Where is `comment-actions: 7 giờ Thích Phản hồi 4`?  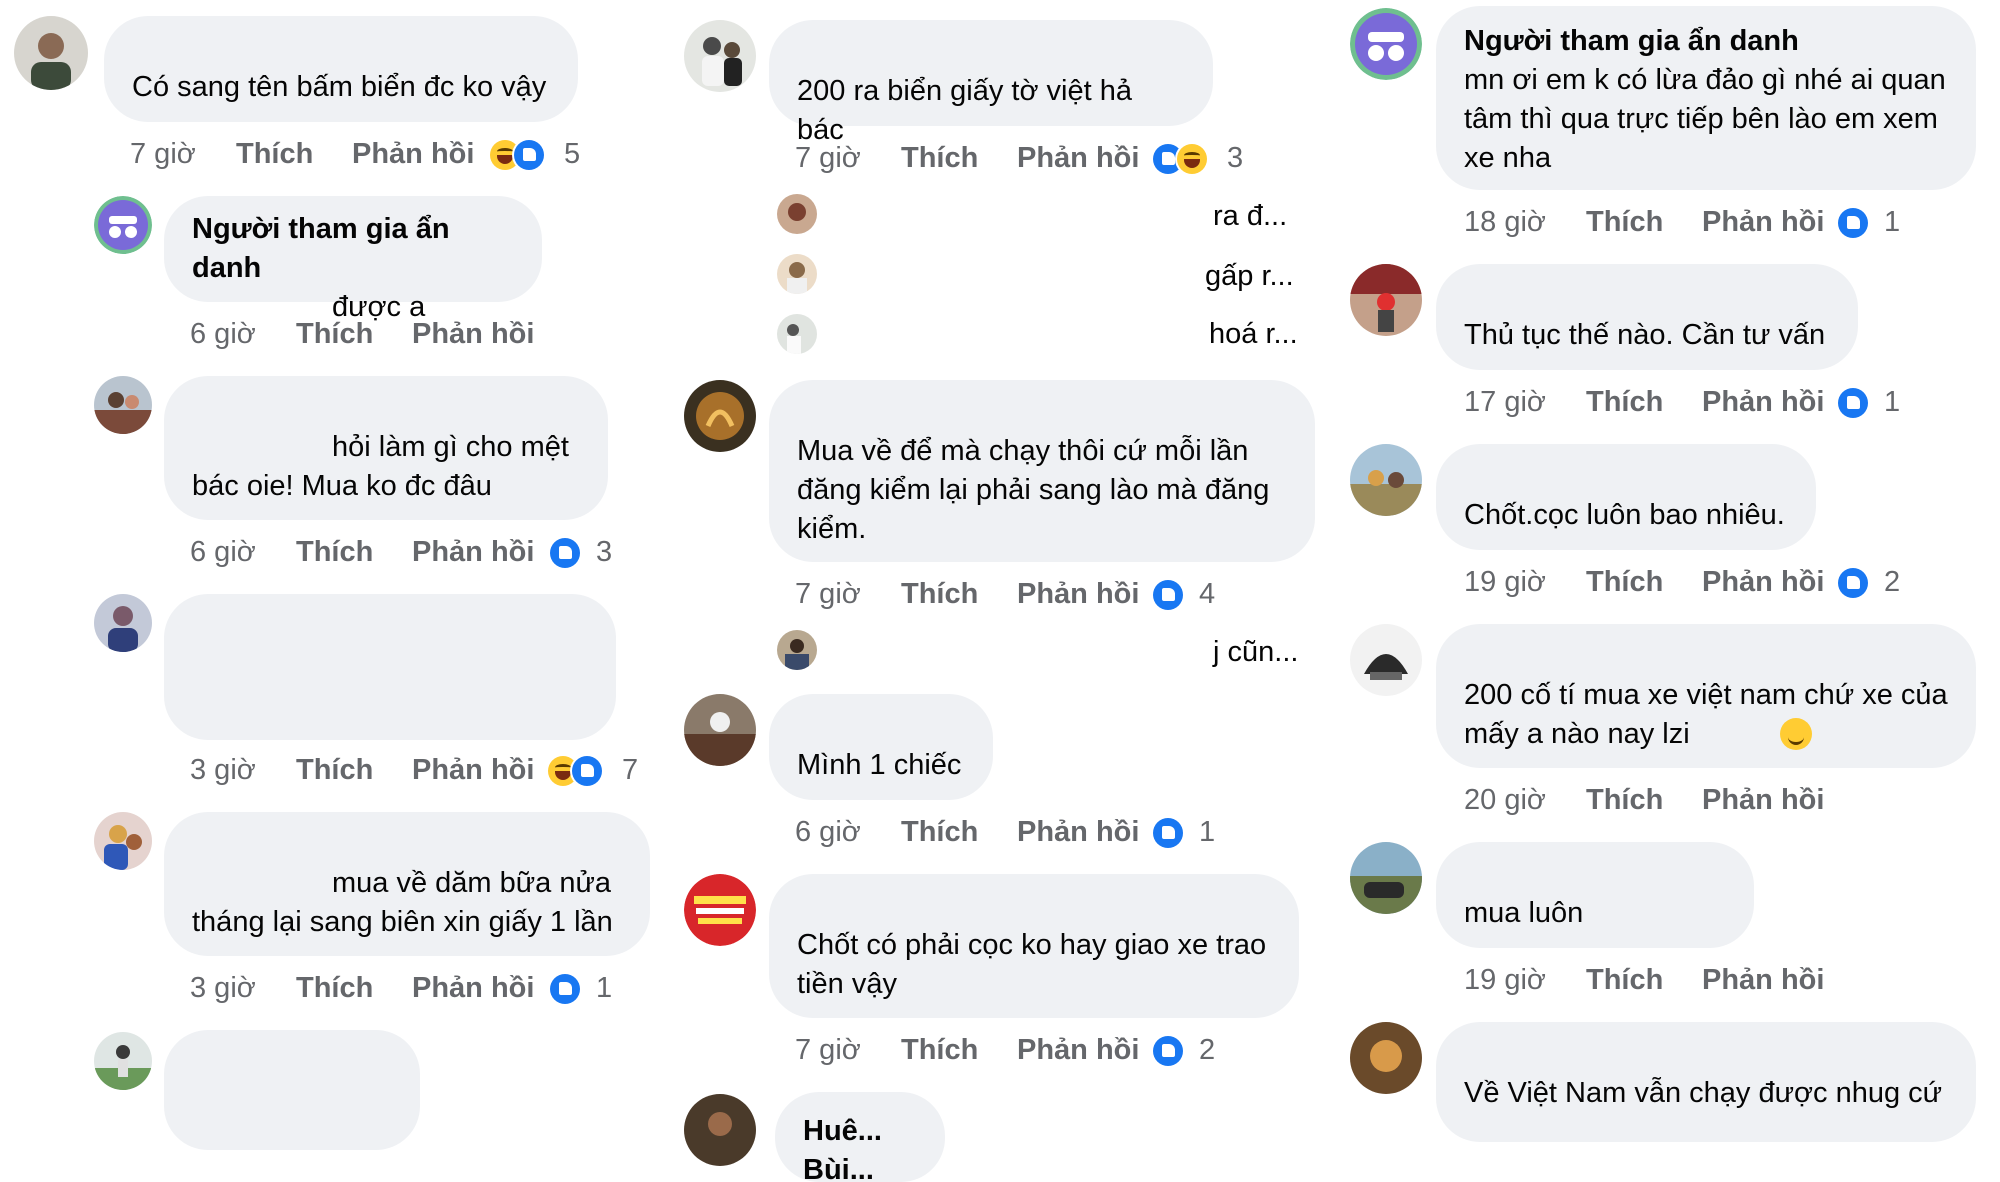
comment-actions: 7 giờ Thích Phản hồi 4 is located at coordinates (1020, 594).